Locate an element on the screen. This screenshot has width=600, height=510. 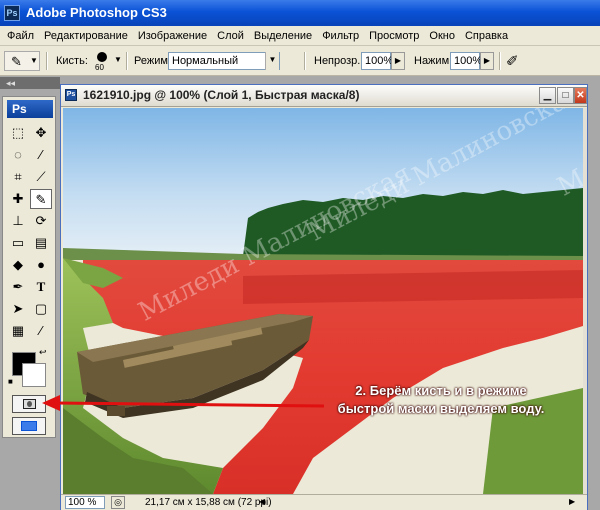
background-color-swatch is located at coordinates (34, 375).